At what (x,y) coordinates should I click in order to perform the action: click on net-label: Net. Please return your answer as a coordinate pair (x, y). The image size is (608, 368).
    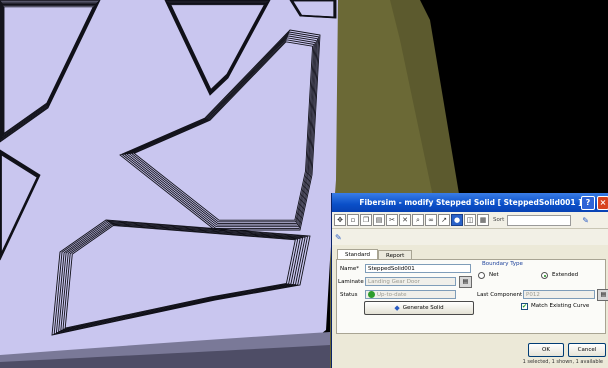
    Looking at the image, I should click on (494, 275).